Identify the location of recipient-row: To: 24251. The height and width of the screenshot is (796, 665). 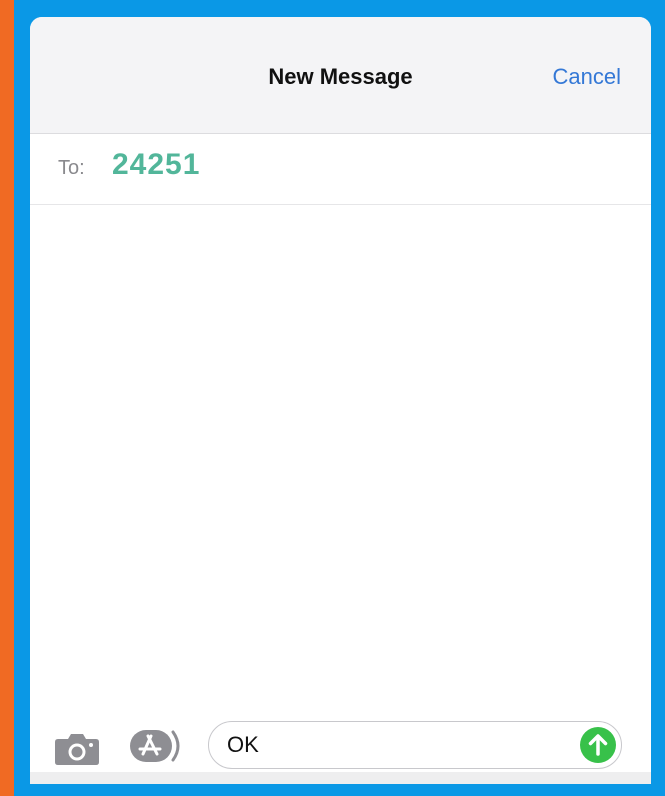
(340, 169).